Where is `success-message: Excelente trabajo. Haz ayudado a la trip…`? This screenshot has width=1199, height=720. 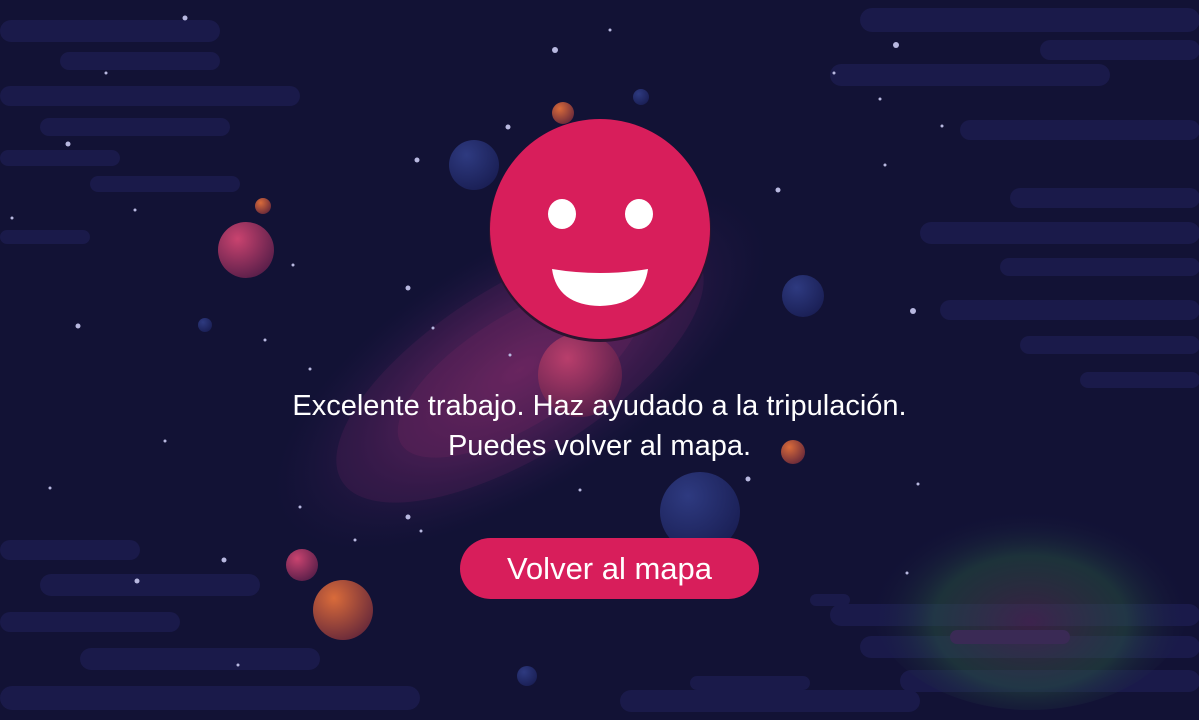 success-message: Excelente trabajo. Haz ayudado a la trip… is located at coordinates (599, 426).